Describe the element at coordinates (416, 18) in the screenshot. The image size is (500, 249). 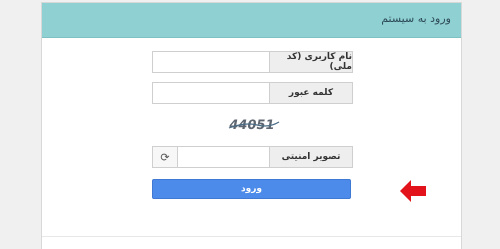
I see `page-title: ورود به سیستم` at that location.